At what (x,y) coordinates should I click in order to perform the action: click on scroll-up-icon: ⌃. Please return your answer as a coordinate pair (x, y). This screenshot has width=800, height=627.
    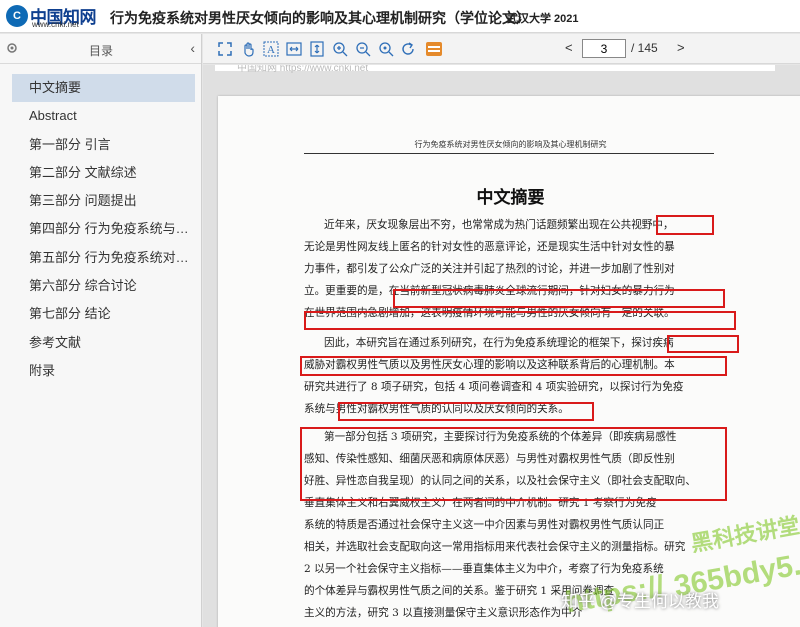
    Looking at the image, I should click on (514, 71).